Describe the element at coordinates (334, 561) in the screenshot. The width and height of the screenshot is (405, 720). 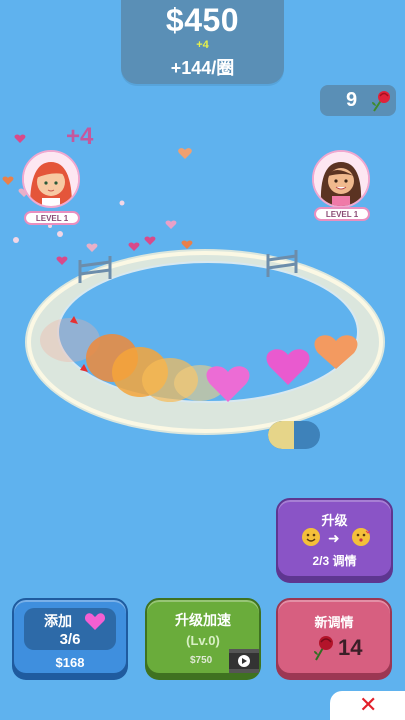
I see `upgrade-match-progress: 2/3 调情` at that location.